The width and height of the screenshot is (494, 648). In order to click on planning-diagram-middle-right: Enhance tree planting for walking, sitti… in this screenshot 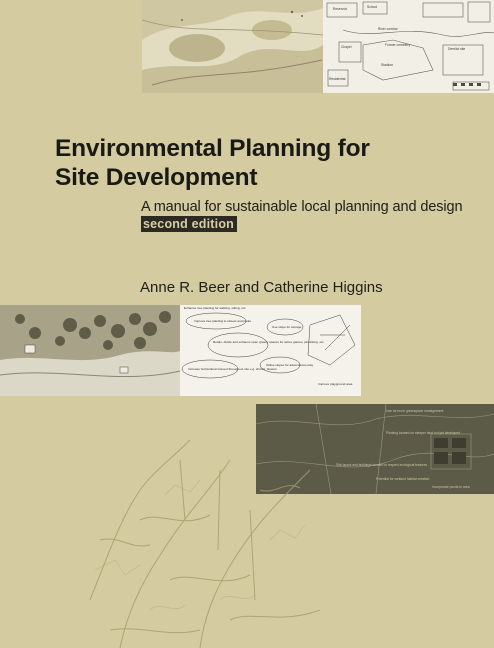, I will do `click(270, 350)`.